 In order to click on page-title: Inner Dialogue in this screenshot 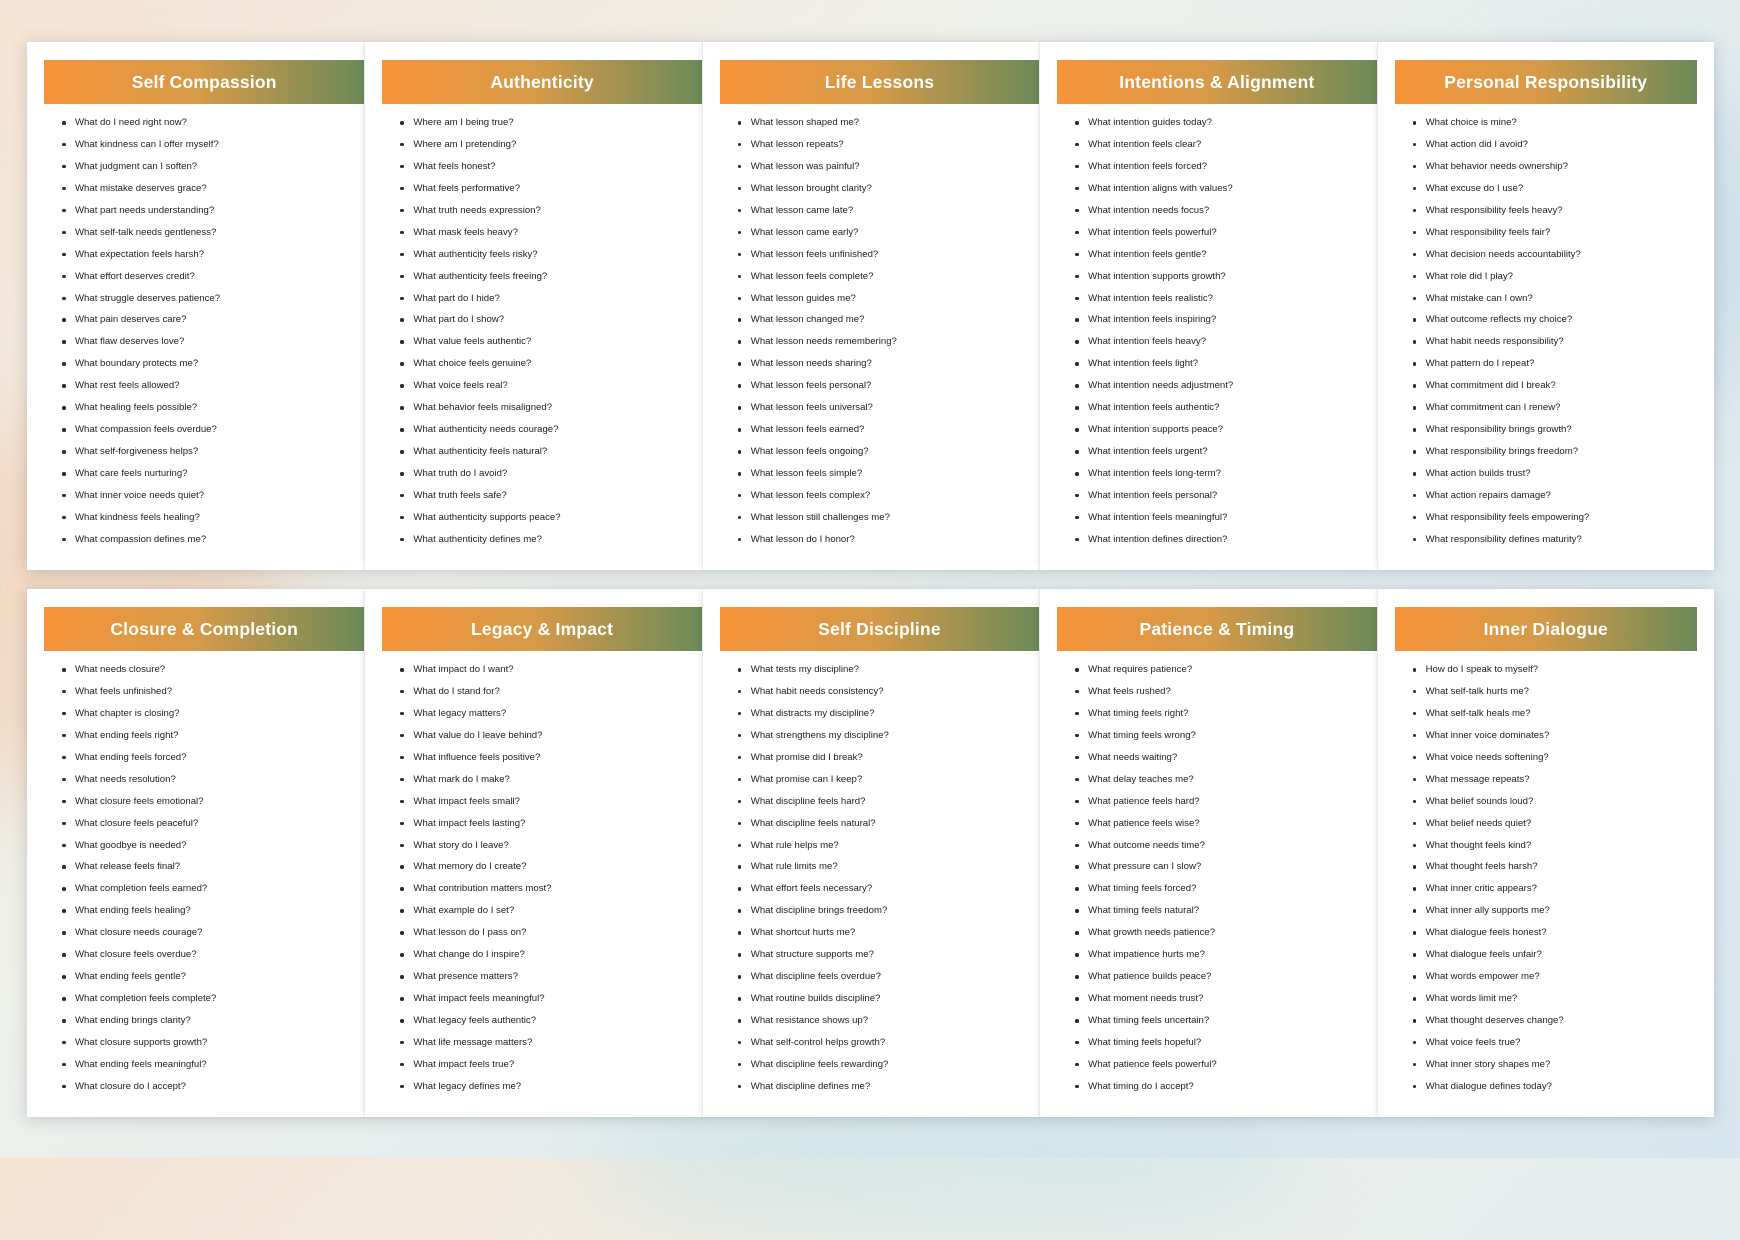, I will do `click(1545, 629)`.